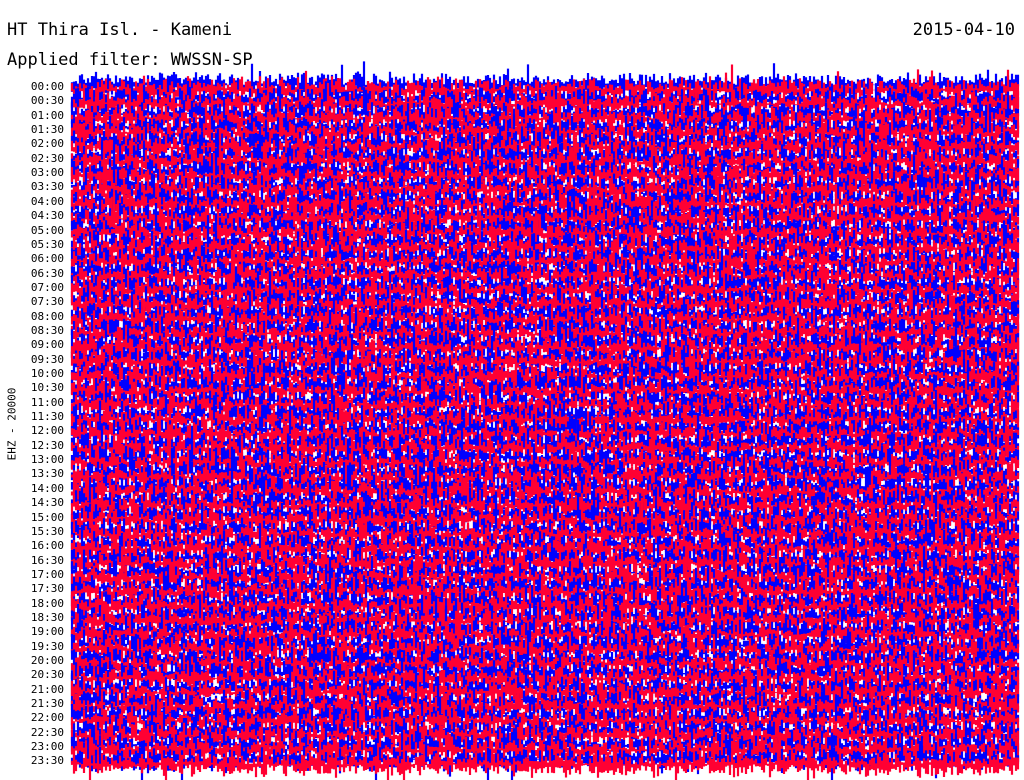 The height and width of the screenshot is (780, 1024). I want to click on time-label: 00:00, so click(47, 86).